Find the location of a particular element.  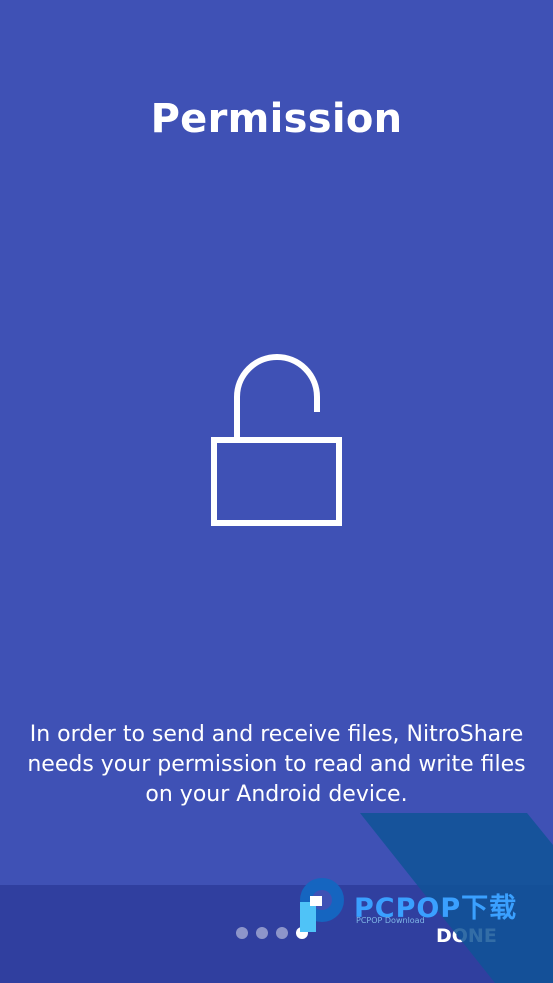

page-indicator is located at coordinates (272, 933).